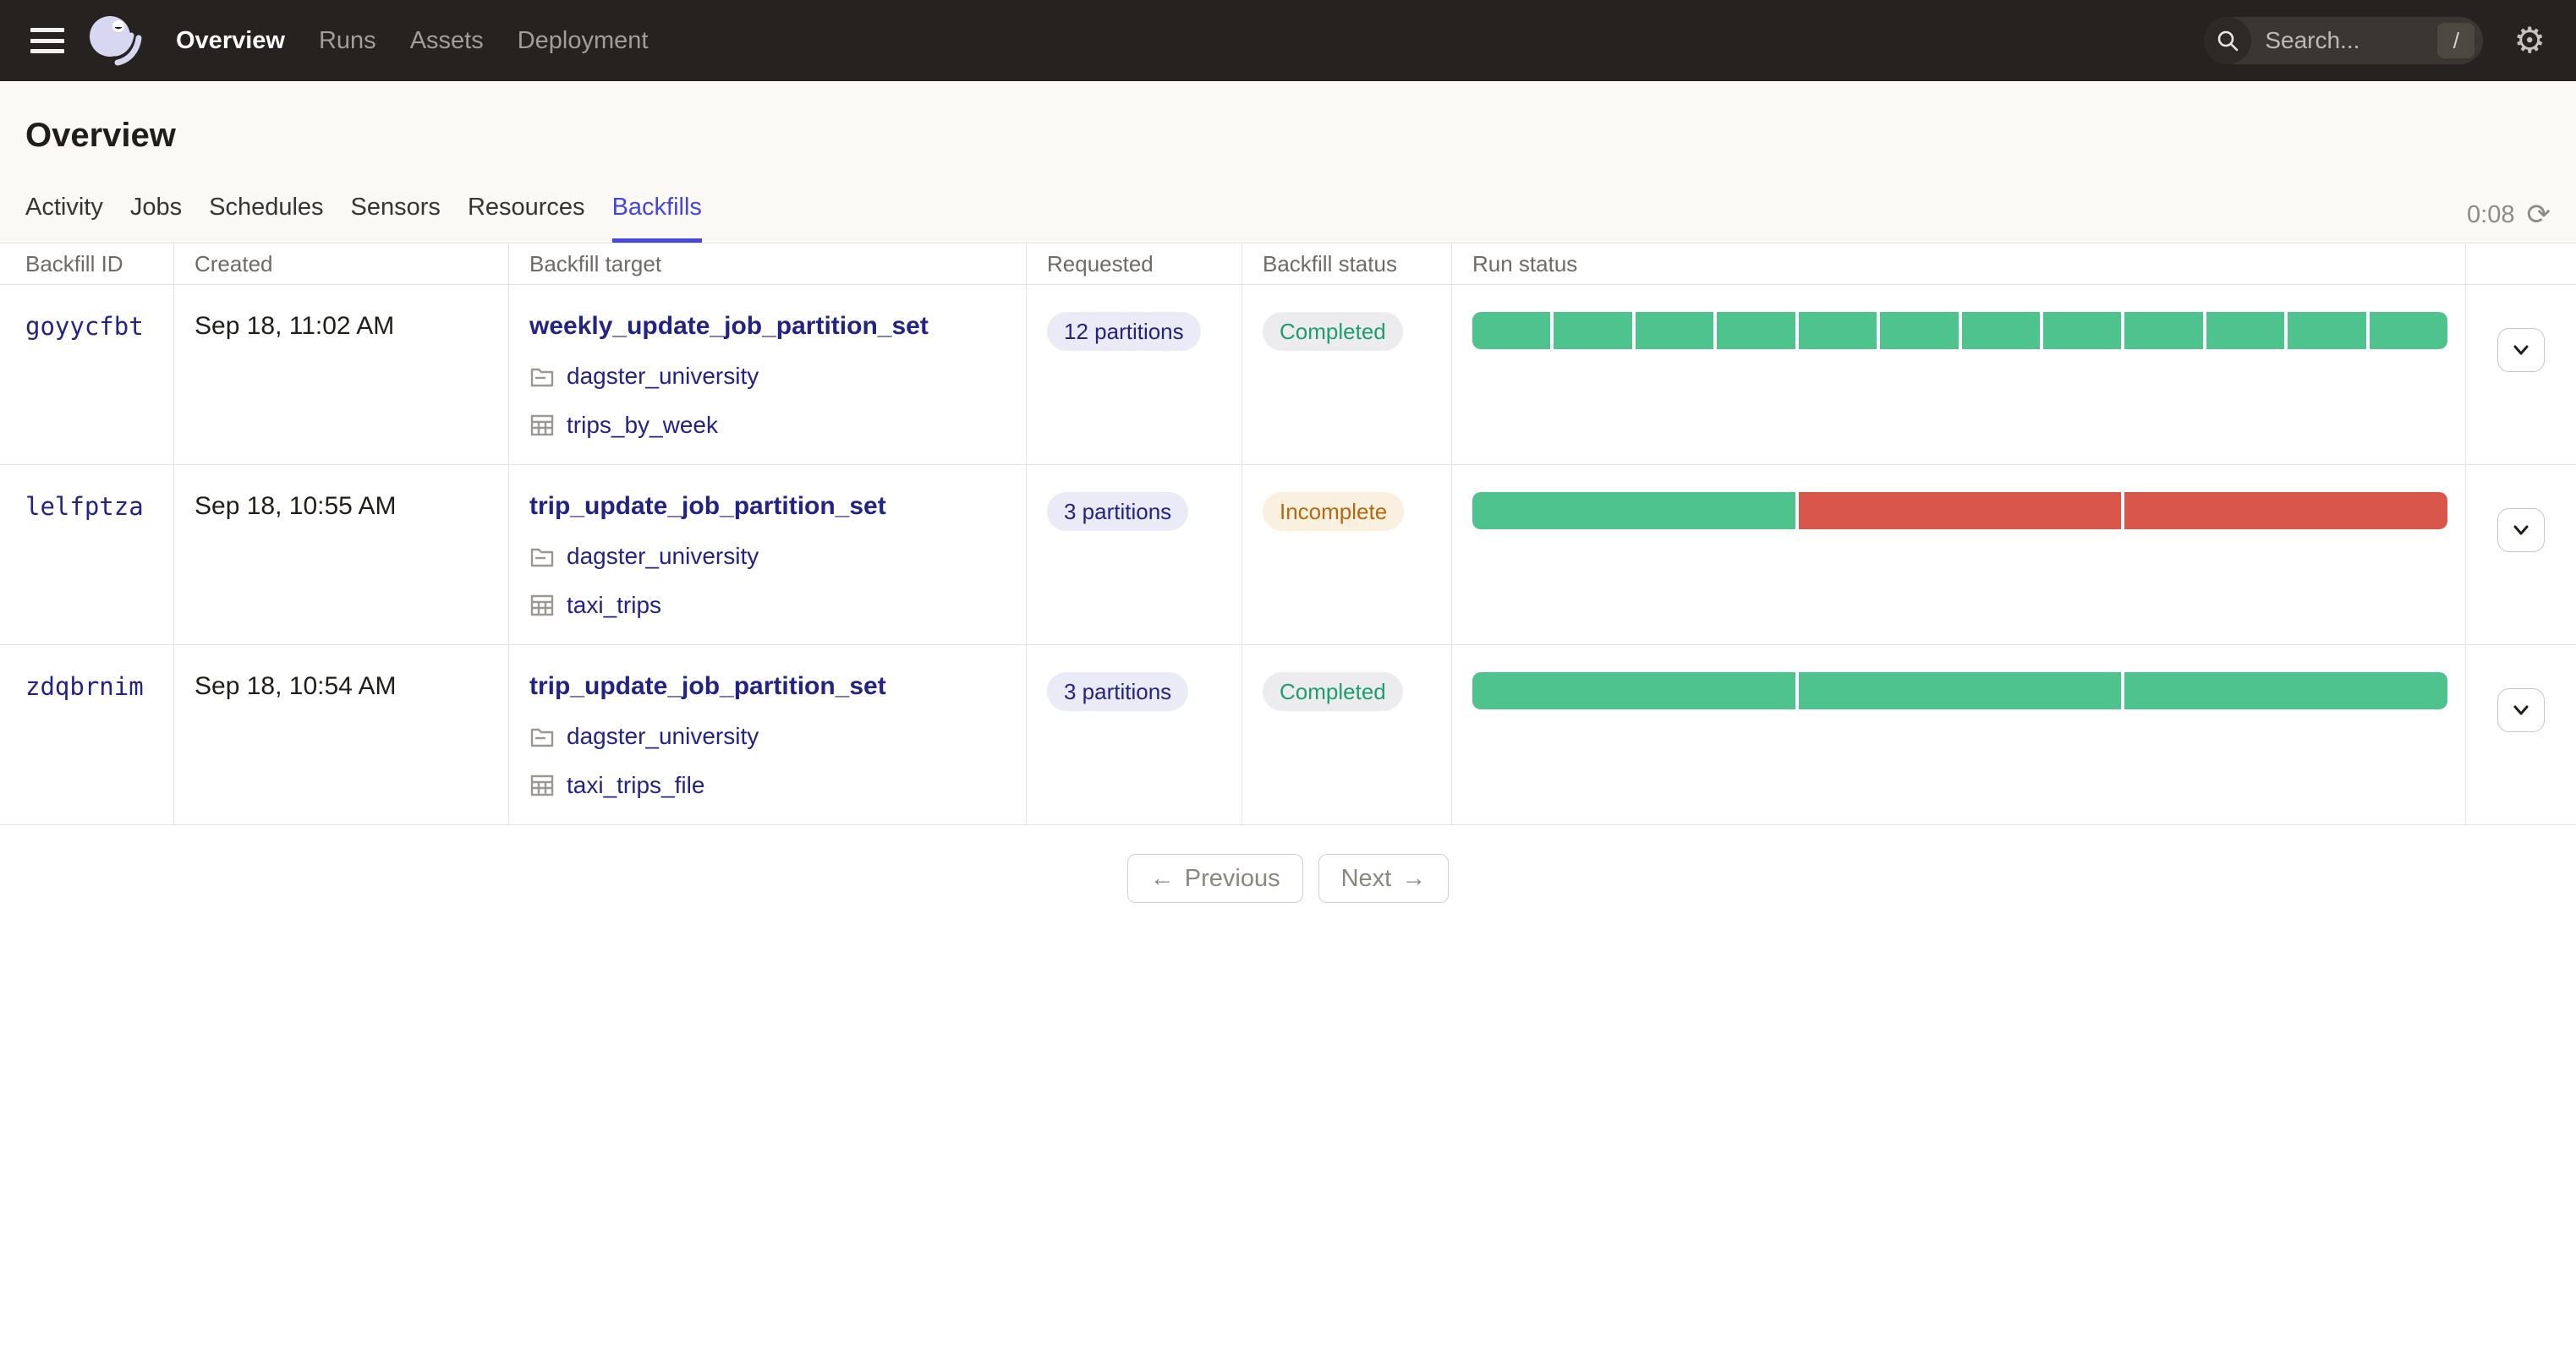  What do you see at coordinates (2529, 40) in the screenshot?
I see `gear-icon: ⚙` at bounding box center [2529, 40].